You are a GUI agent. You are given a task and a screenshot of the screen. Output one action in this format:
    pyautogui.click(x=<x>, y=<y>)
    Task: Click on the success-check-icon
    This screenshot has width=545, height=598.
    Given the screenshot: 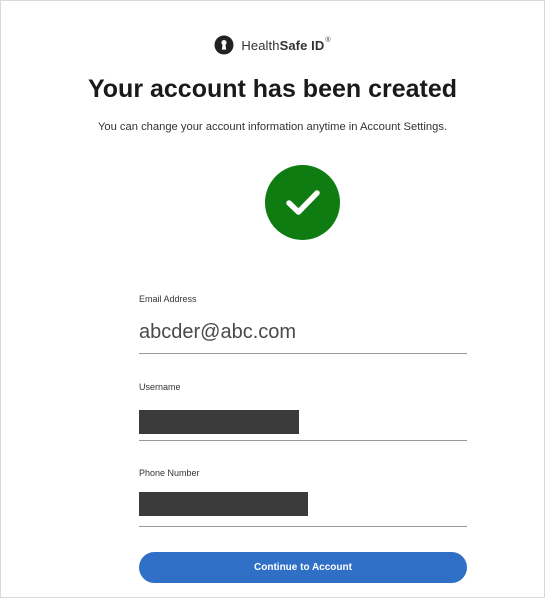 What is the action you would take?
    pyautogui.click(x=302, y=202)
    